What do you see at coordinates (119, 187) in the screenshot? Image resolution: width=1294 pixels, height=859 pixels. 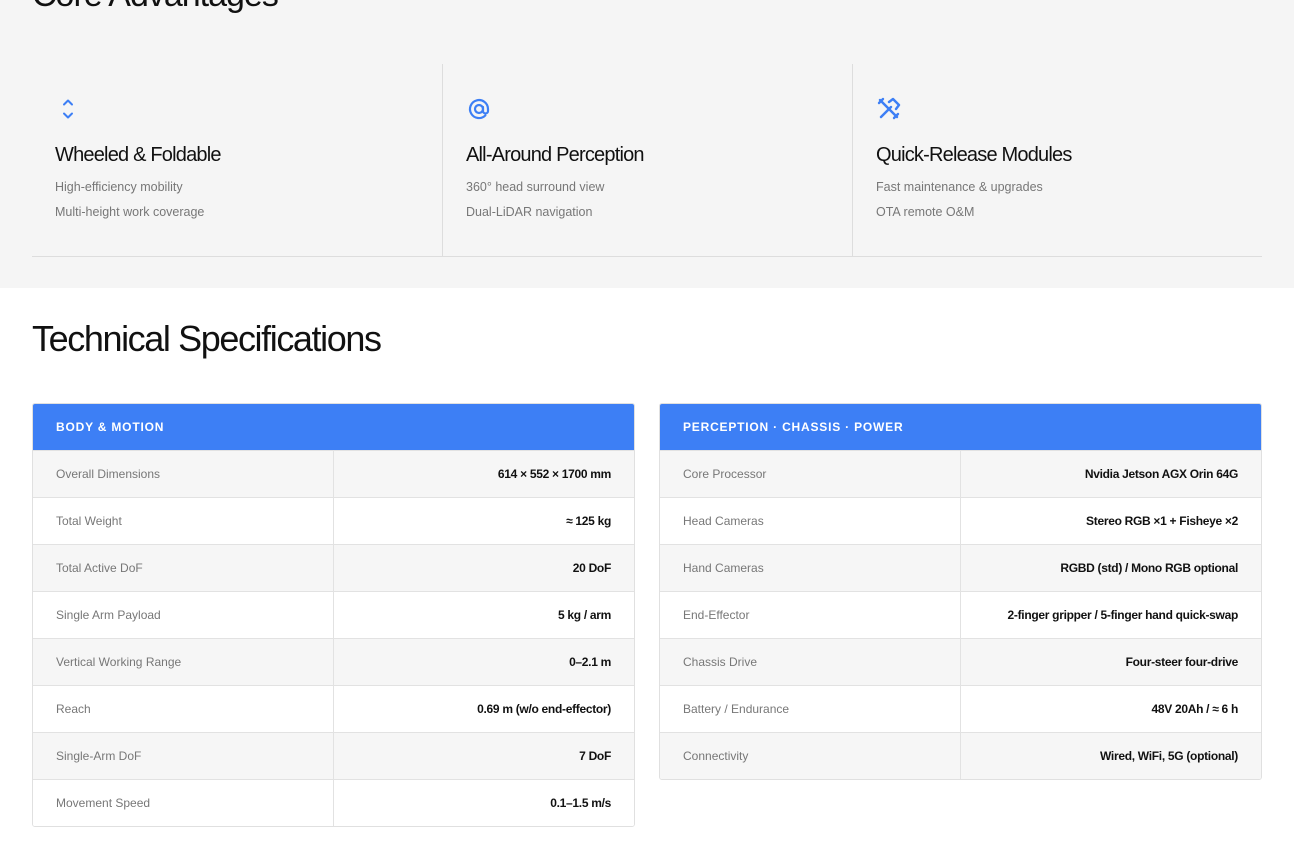 I see `advantage-line: High-efficiency mobility` at bounding box center [119, 187].